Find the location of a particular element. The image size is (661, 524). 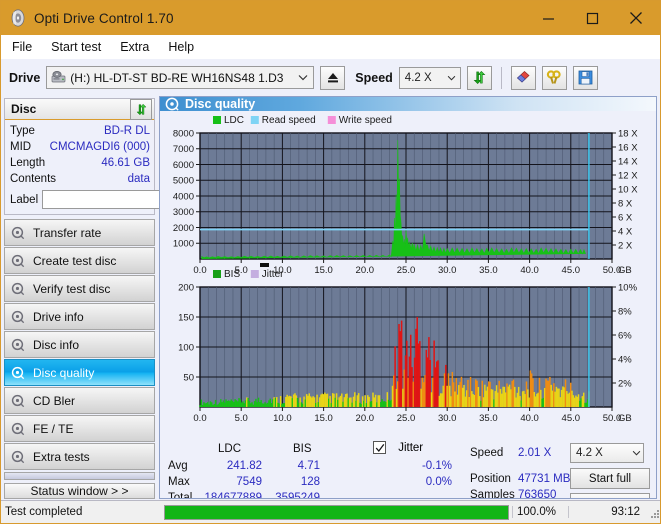

speed-readout-value: 2.01 X is located at coordinates (535, 453).